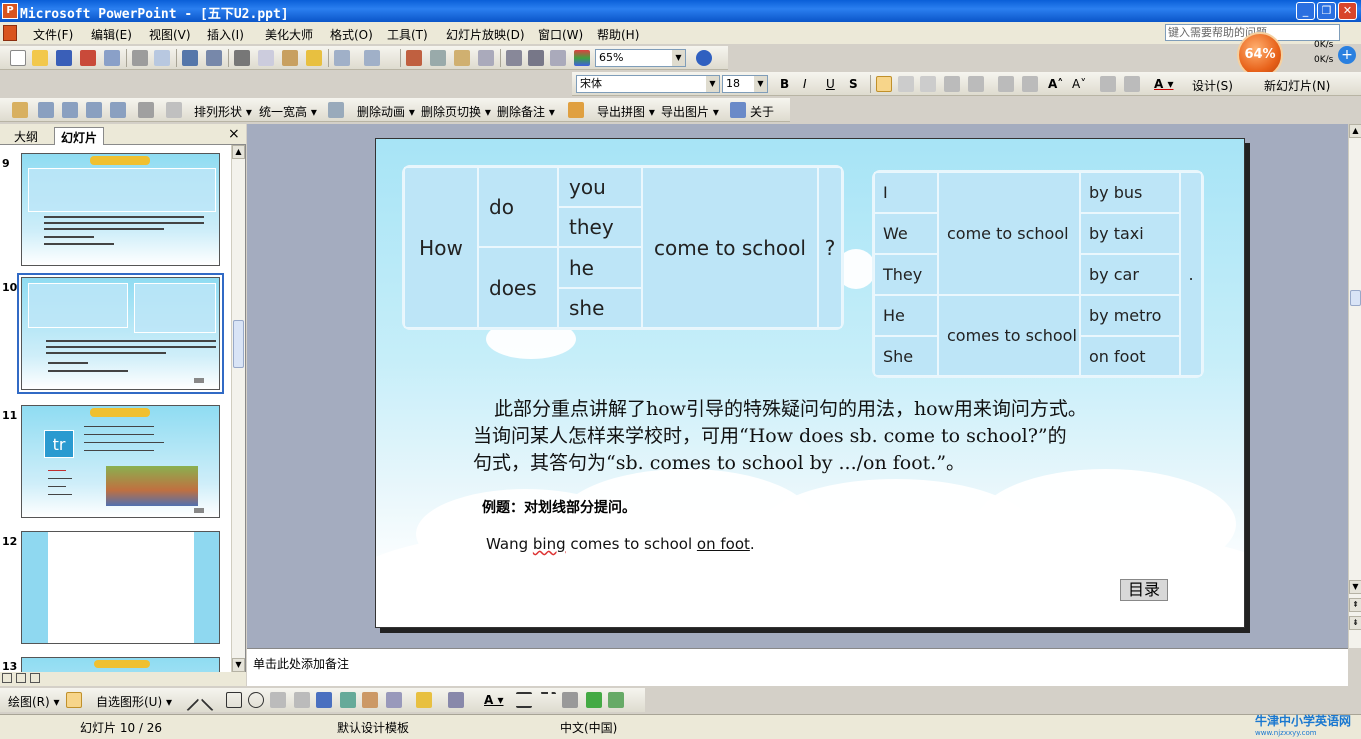  I want to click on previous-slide-icon: ⇞, so click(1355, 605).